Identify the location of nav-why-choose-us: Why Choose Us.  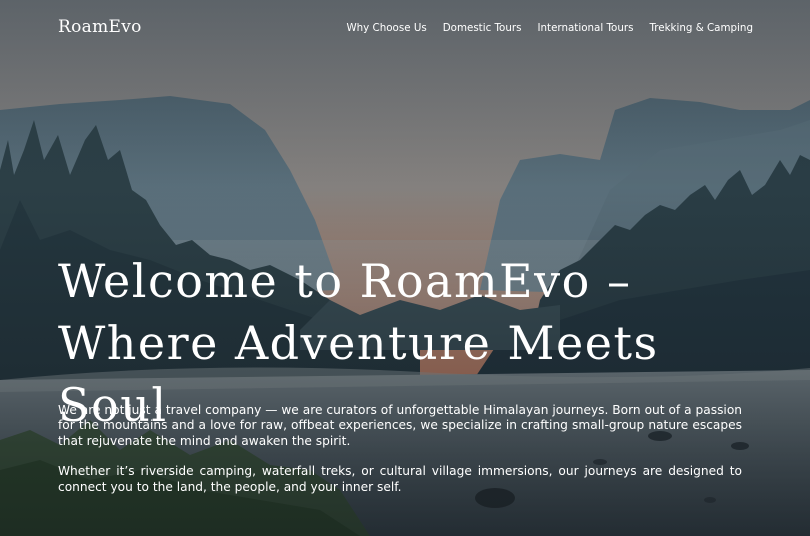
(386, 28).